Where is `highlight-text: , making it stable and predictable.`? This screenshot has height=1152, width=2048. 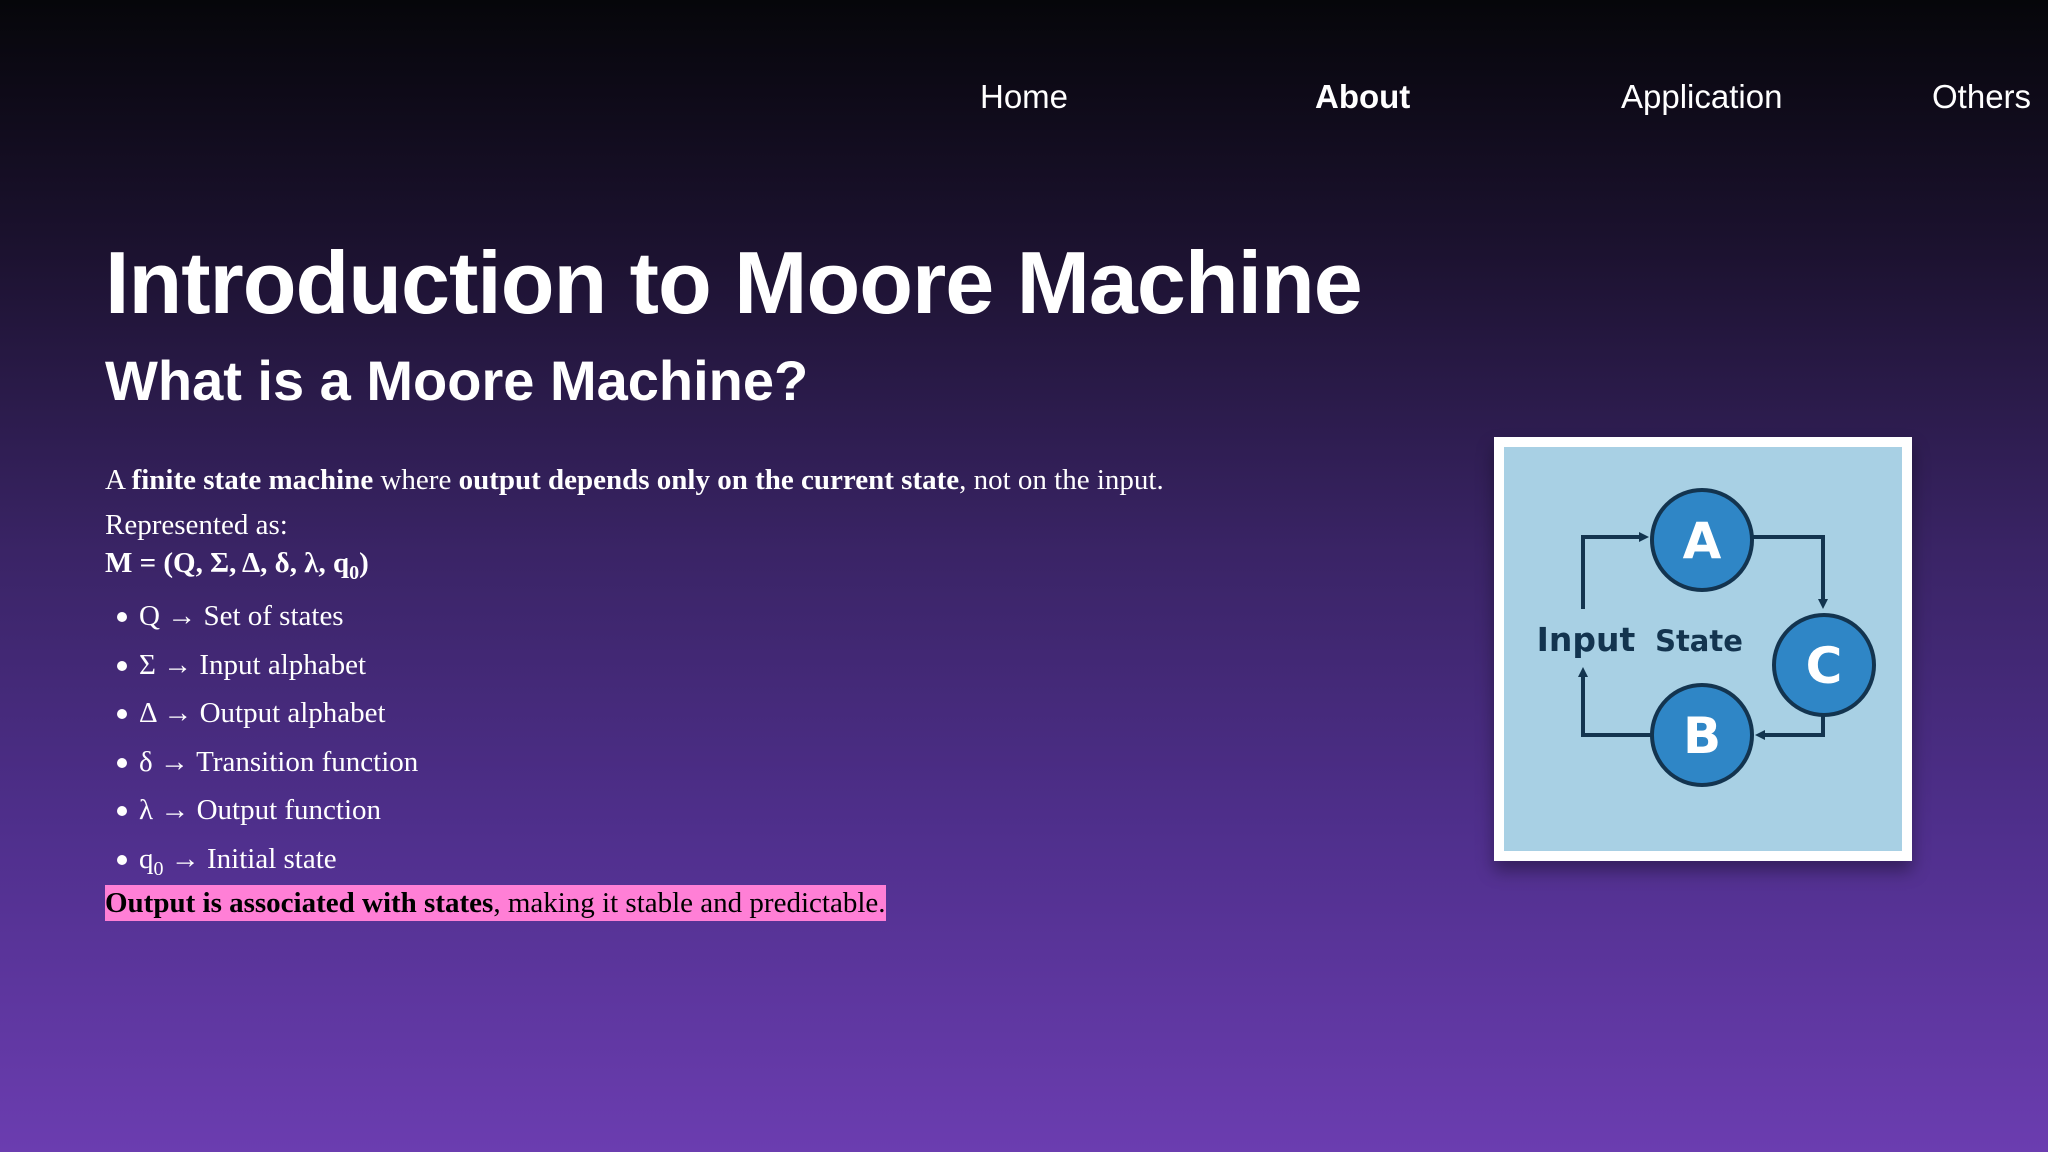 highlight-text: , making it stable and predictable. is located at coordinates (689, 903).